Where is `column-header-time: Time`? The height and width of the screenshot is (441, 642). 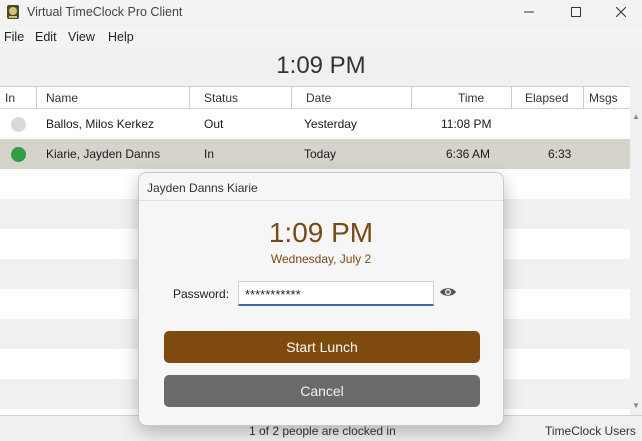
column-header-time: Time is located at coordinates (462, 98).